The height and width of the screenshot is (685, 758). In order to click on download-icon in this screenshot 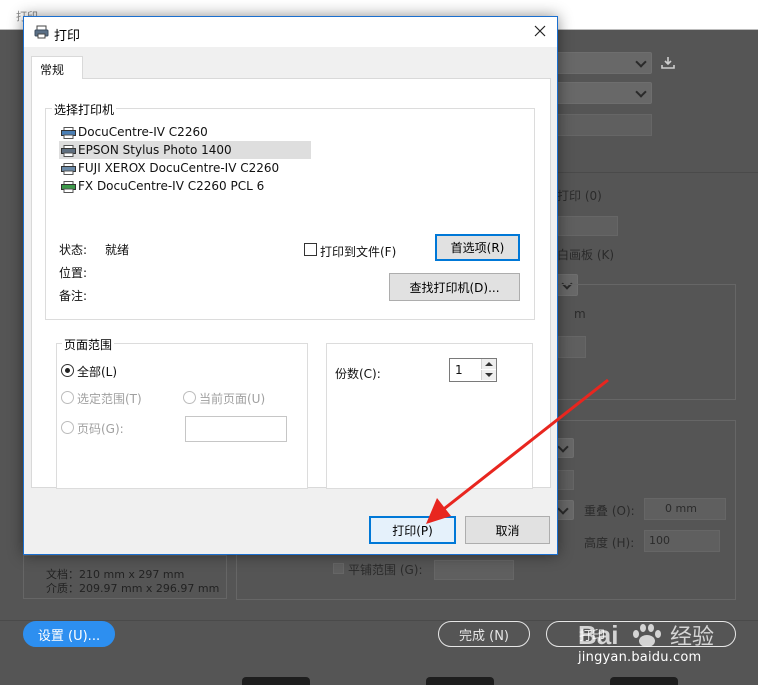, I will do `click(668, 64)`.